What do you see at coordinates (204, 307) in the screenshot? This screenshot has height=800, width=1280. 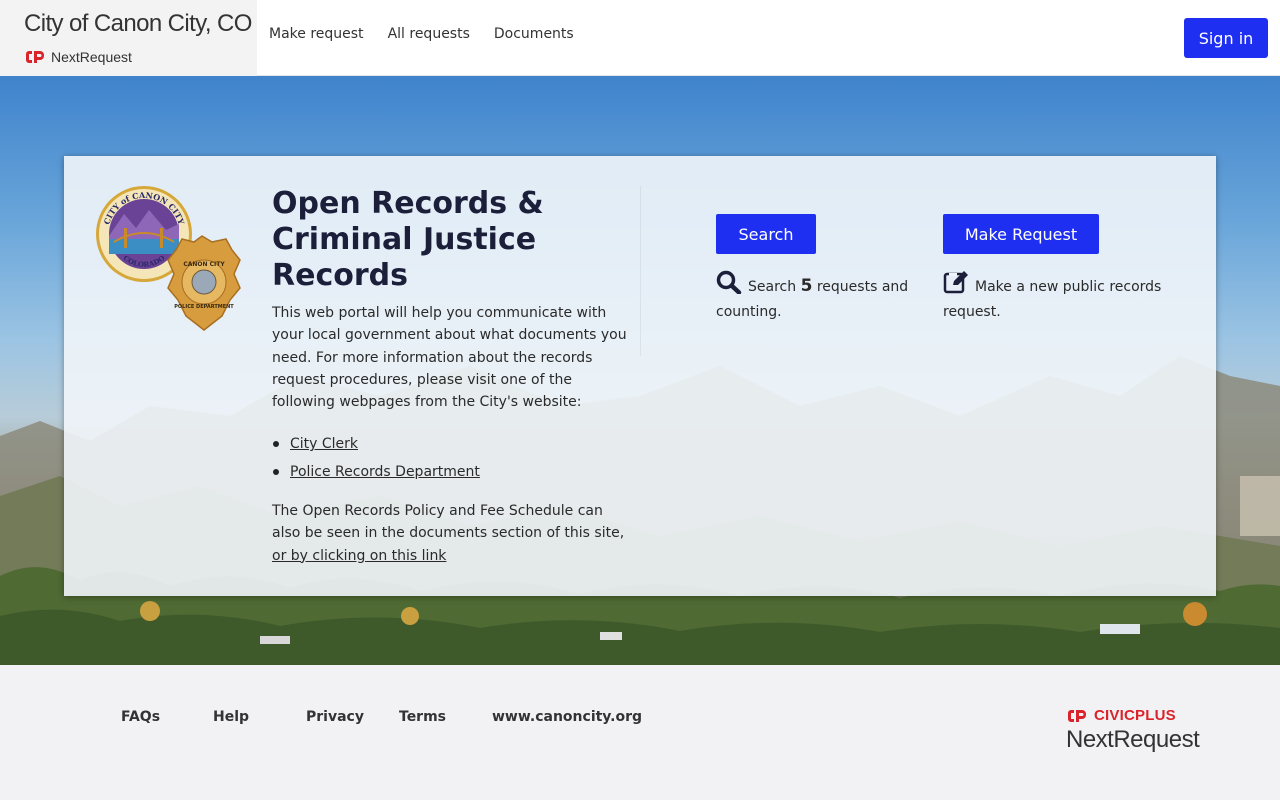 I see `badge-bottom-text: POLICE DEPARTMENT` at bounding box center [204, 307].